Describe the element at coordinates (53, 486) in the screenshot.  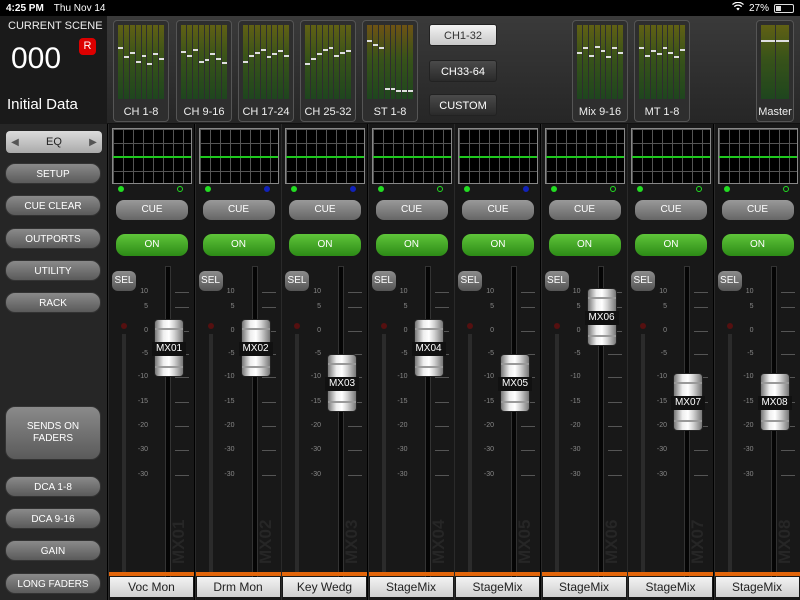
I see `dca-1-8-button: DCA 1-8` at that location.